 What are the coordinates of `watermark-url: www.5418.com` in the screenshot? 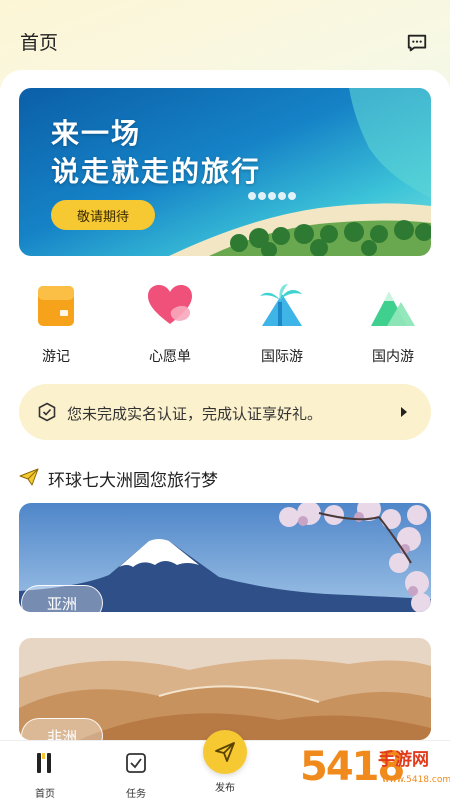 It's located at (416, 780).